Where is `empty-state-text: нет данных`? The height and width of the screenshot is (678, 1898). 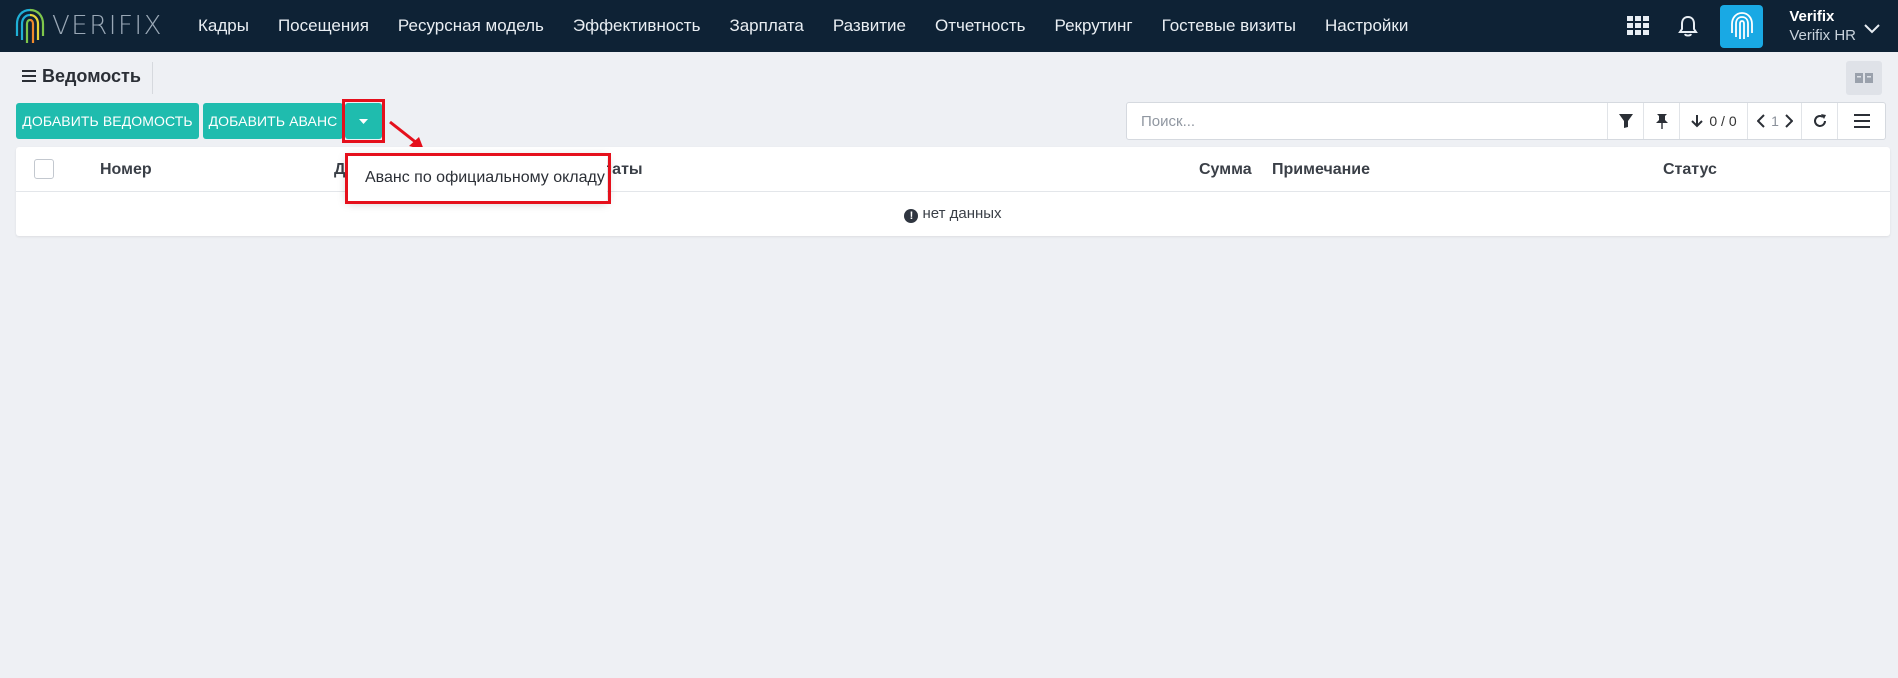
empty-state-text: нет данных is located at coordinates (962, 213).